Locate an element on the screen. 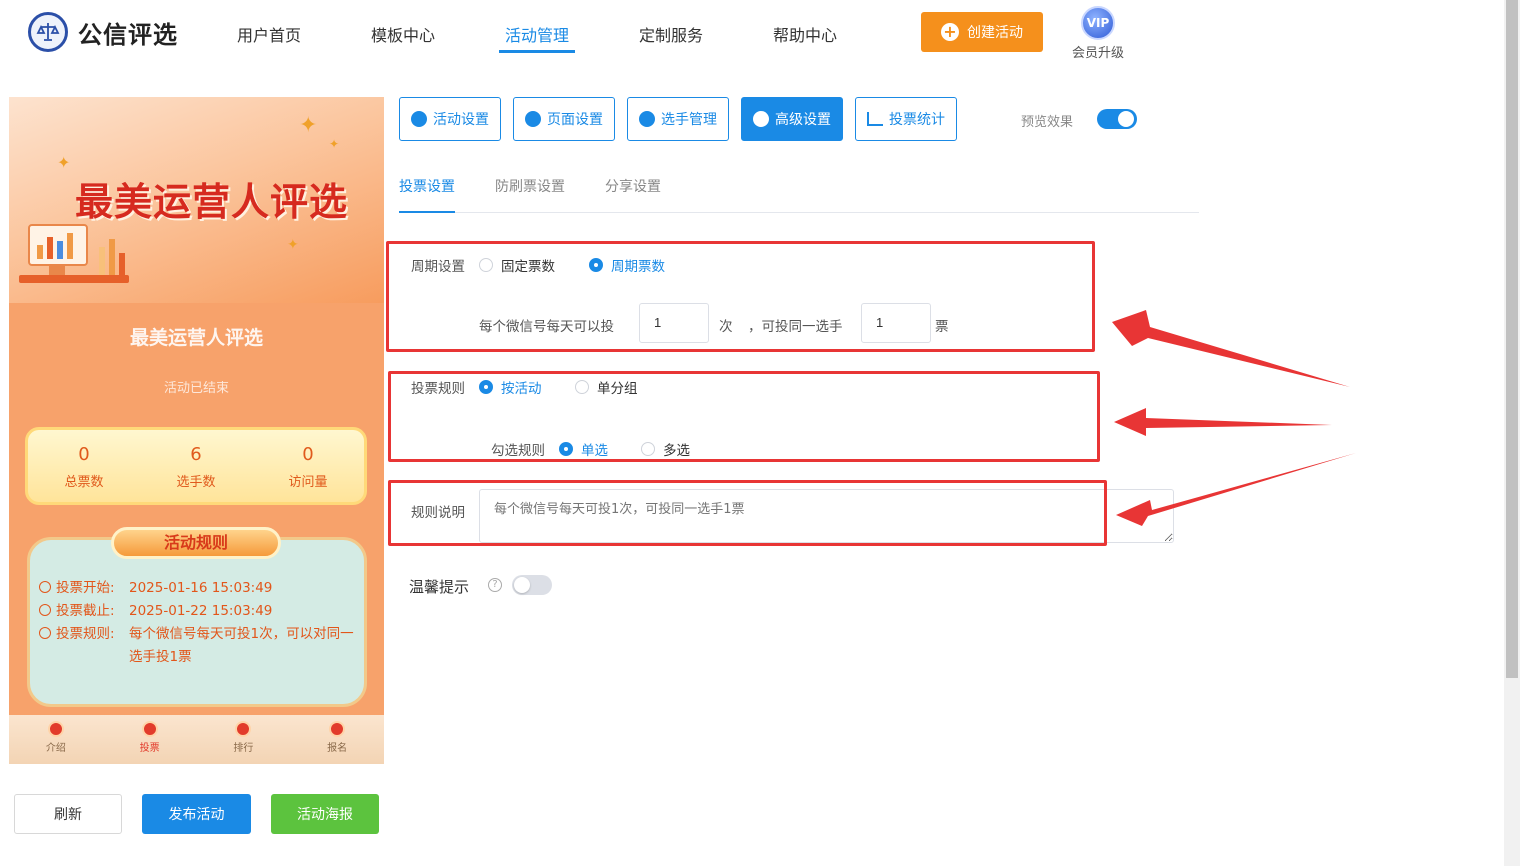  annotation-arrows is located at coordinates (1234, 418).